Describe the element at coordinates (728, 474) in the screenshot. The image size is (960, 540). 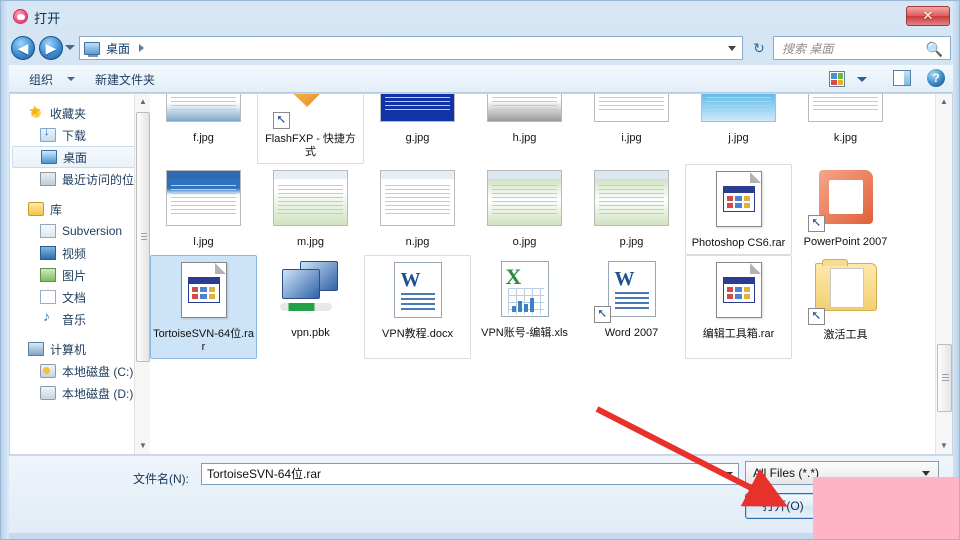
I see `filename-dropdown-icon` at that location.